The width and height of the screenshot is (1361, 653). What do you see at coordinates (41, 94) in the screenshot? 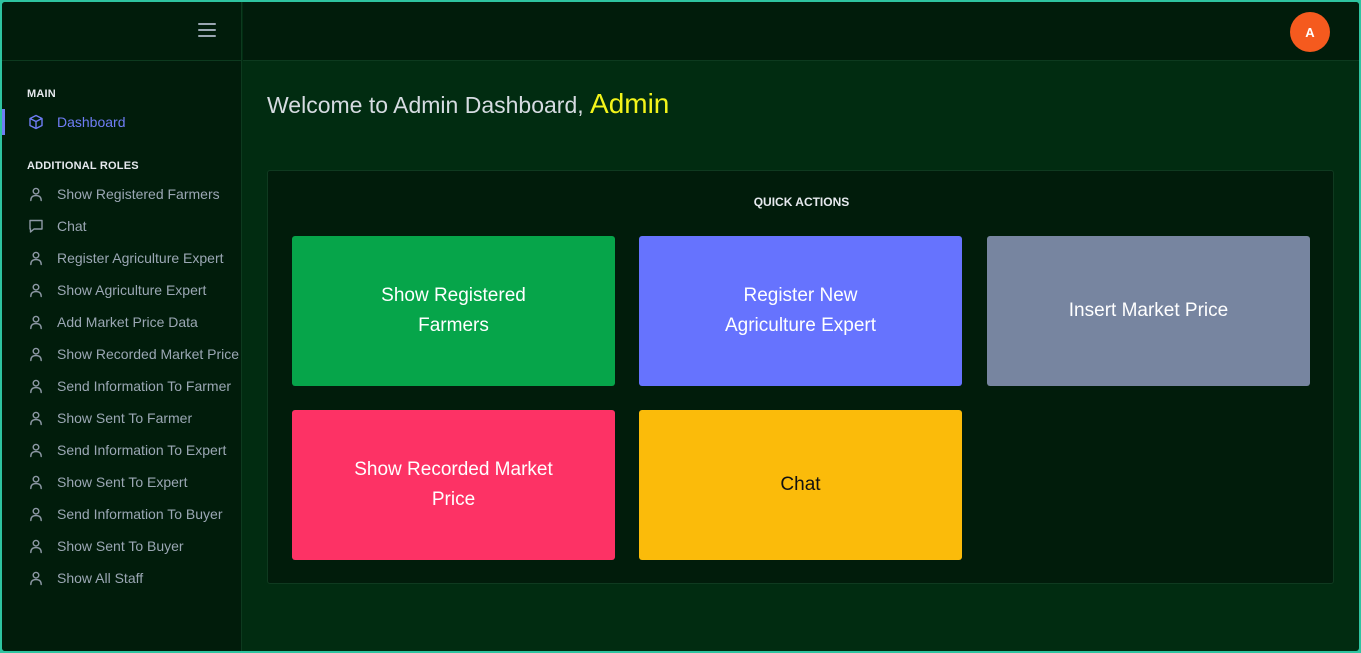
I see `section-title-main: MAIN` at bounding box center [41, 94].